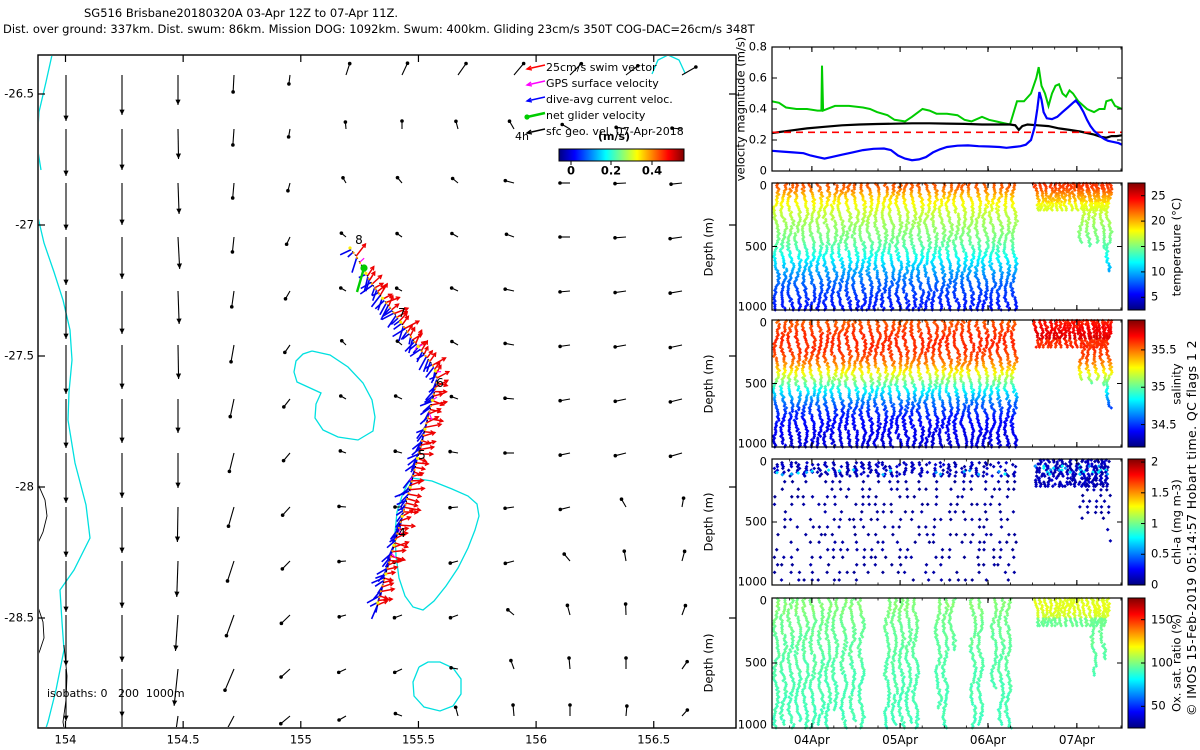 Image resolution: width=1200 pixels, height=750 pixels. What do you see at coordinates (1136, 522) in the screenshot?
I see `chl-colorbar` at bounding box center [1136, 522].